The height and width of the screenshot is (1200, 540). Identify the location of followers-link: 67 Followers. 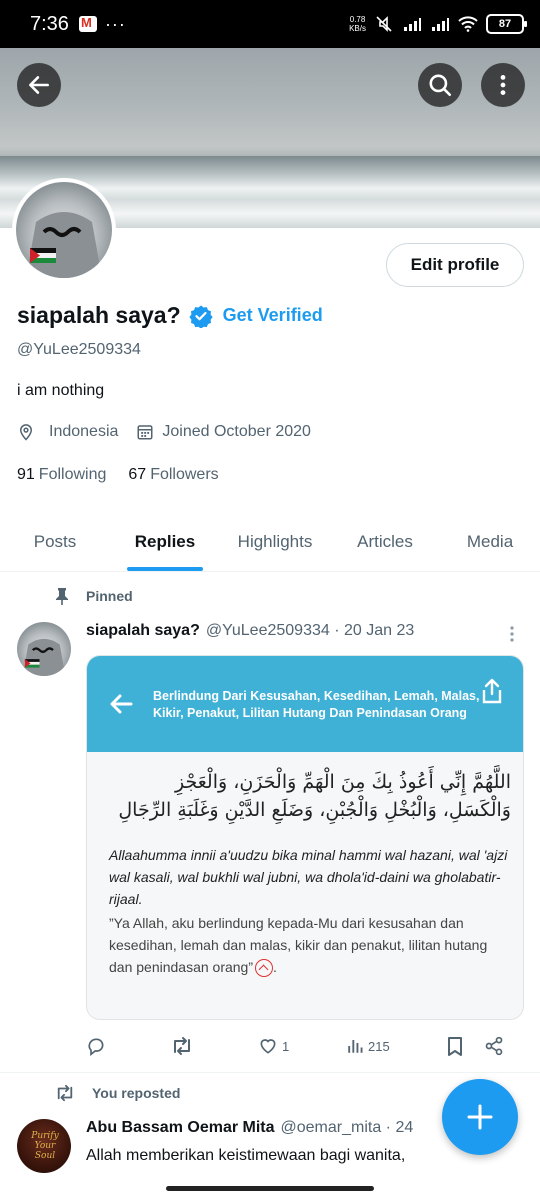
(173, 475).